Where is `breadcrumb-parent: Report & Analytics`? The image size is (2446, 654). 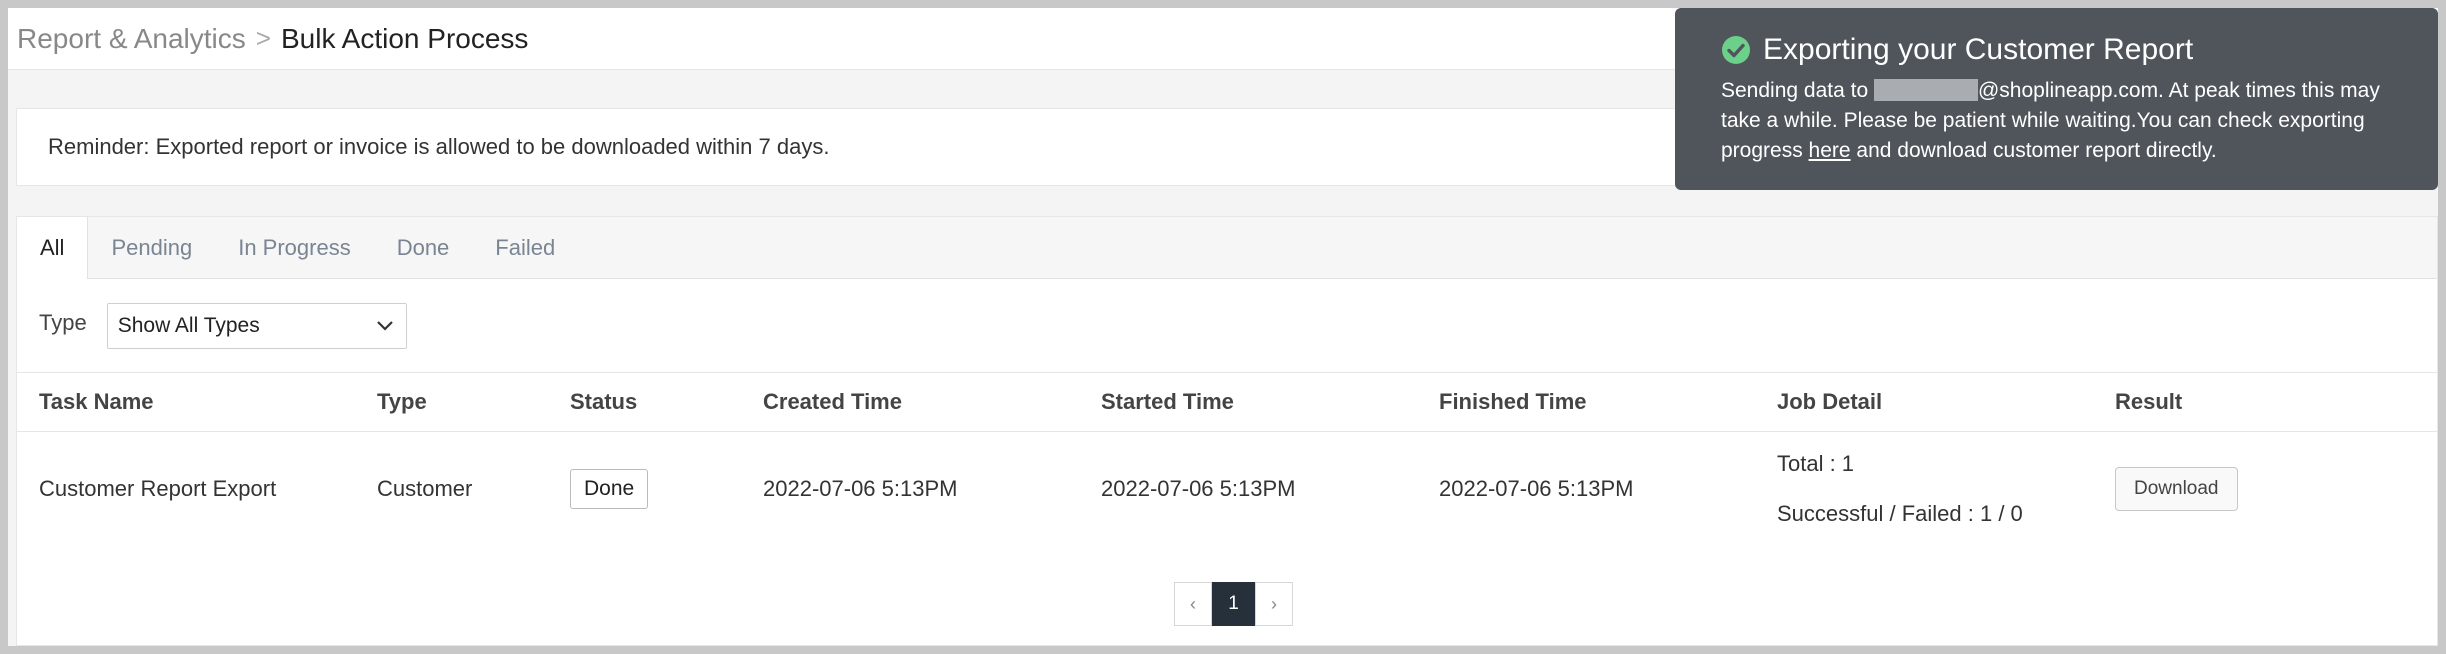
breadcrumb-parent: Report & Analytics is located at coordinates (131, 39).